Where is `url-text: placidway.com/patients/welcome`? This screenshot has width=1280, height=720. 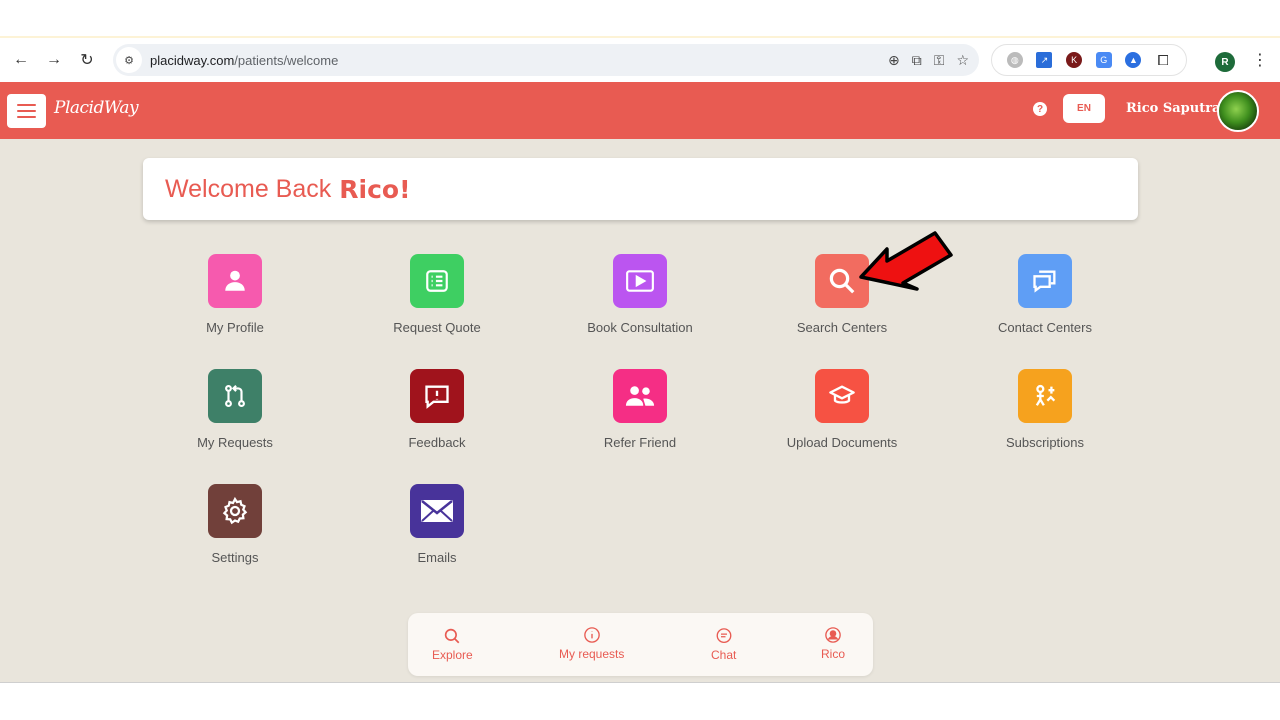 url-text: placidway.com/patients/welcome is located at coordinates (244, 60).